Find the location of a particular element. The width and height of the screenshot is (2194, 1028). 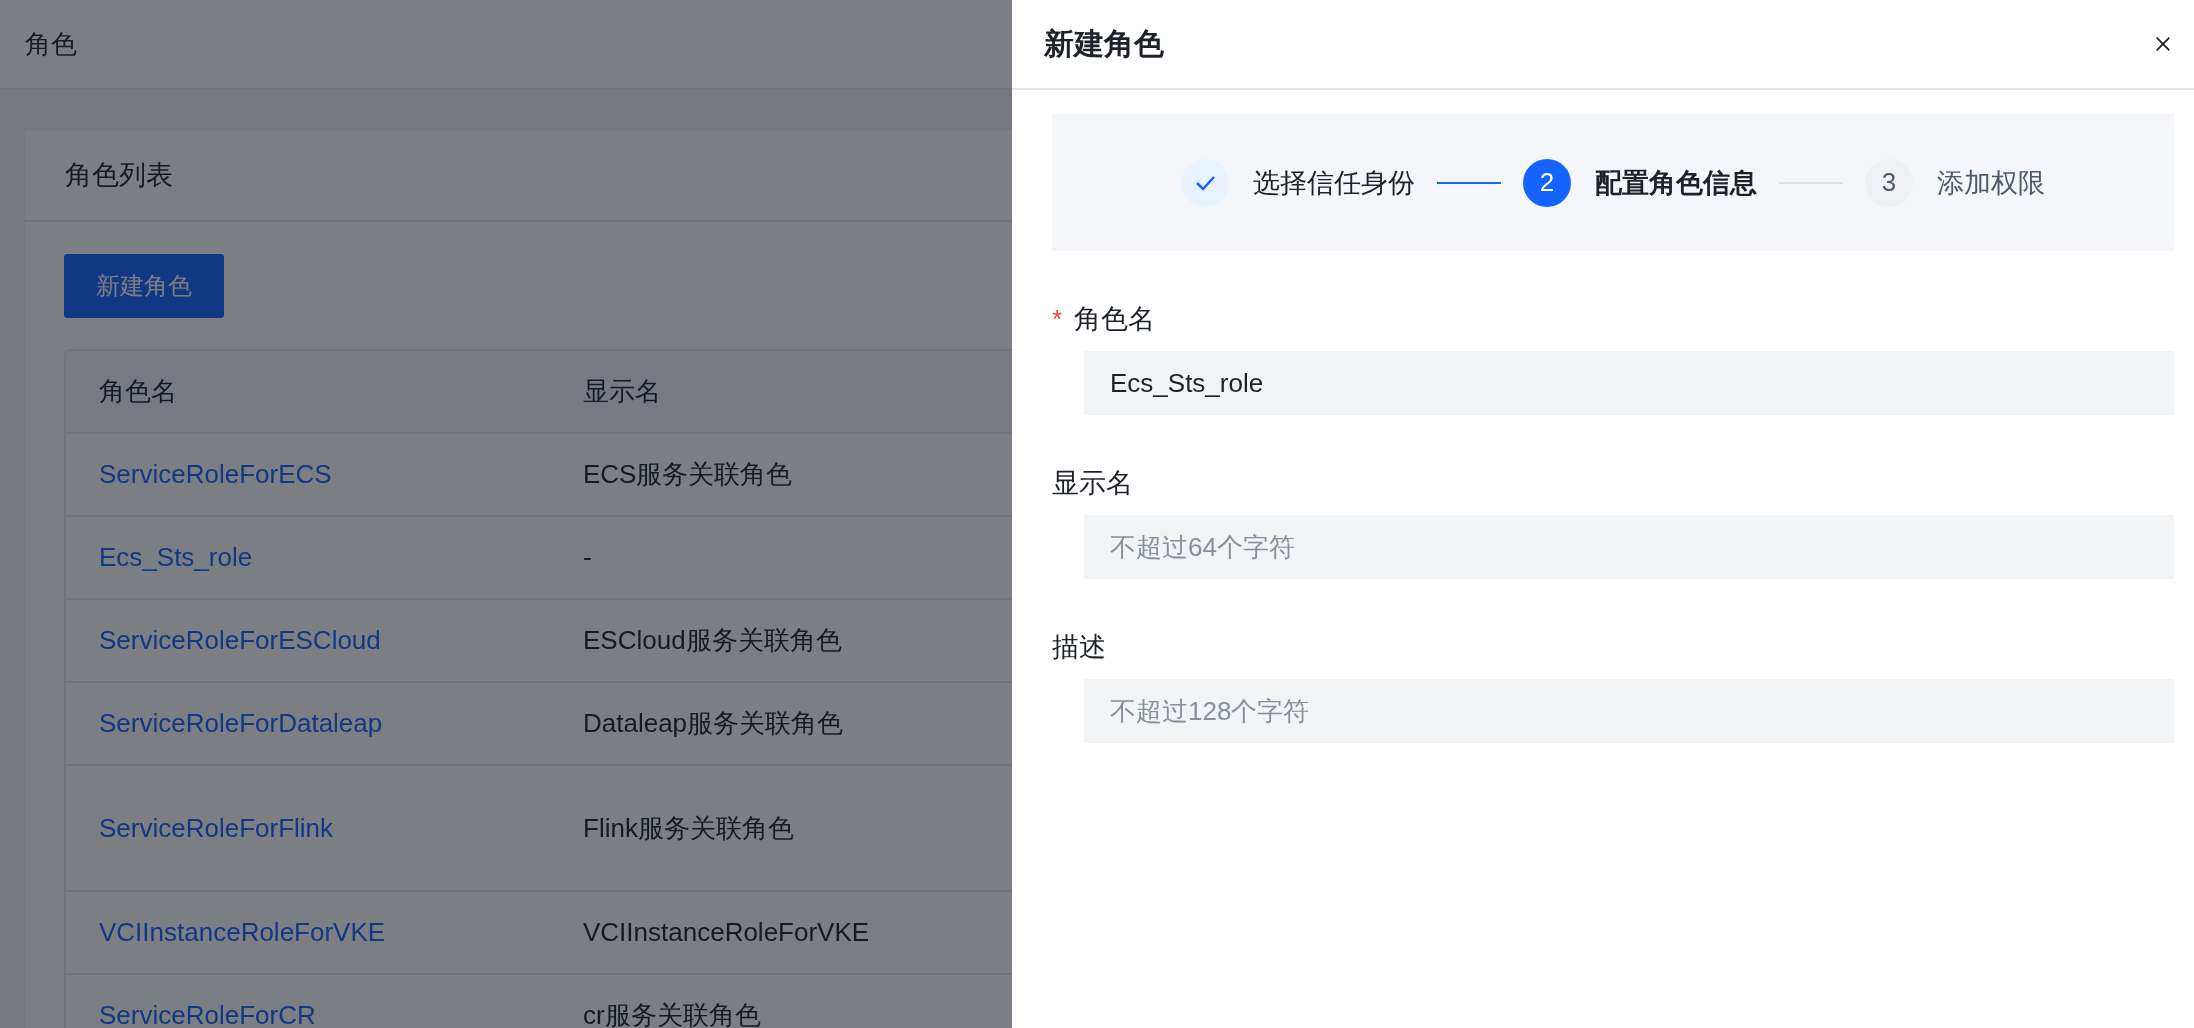

input-field: Ecs_Sts_role is located at coordinates (1629, 383).